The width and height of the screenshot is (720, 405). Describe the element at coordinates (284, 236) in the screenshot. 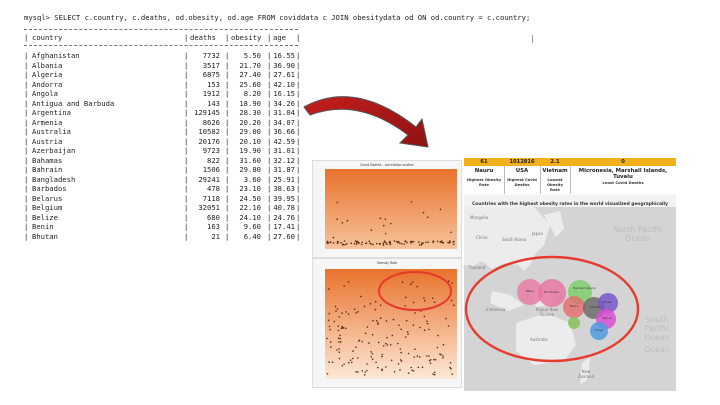

I see `cell-age: 27.60` at that location.